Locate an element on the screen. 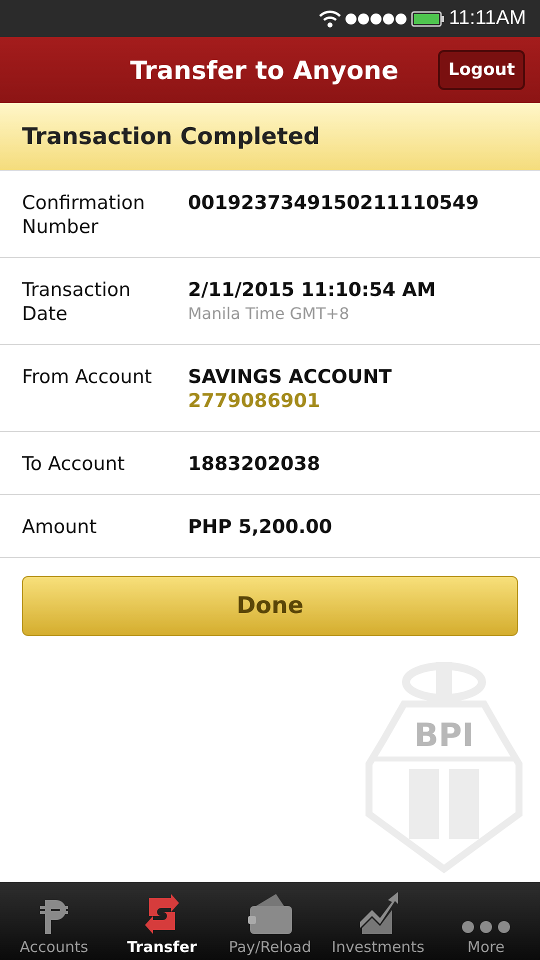 This screenshot has width=540, height=960. status-time: 11:11AM is located at coordinates (487, 18).